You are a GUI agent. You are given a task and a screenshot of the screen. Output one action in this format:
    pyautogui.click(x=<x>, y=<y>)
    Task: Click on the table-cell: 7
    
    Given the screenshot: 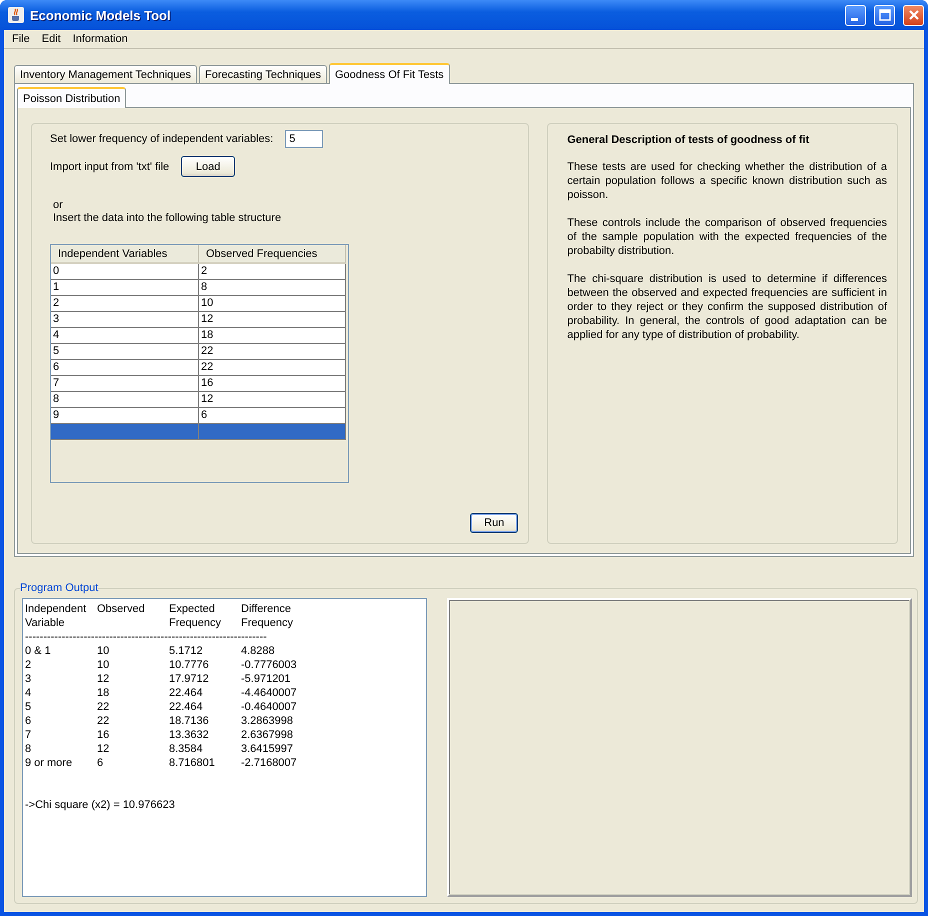 What is the action you would take?
    pyautogui.click(x=125, y=384)
    